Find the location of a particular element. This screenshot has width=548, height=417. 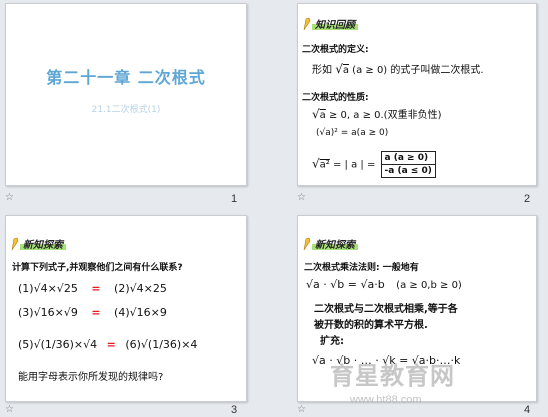

math-row-3: (5)√(1/36)×√4 = (6)√(1/36)×4 is located at coordinates (107, 344).